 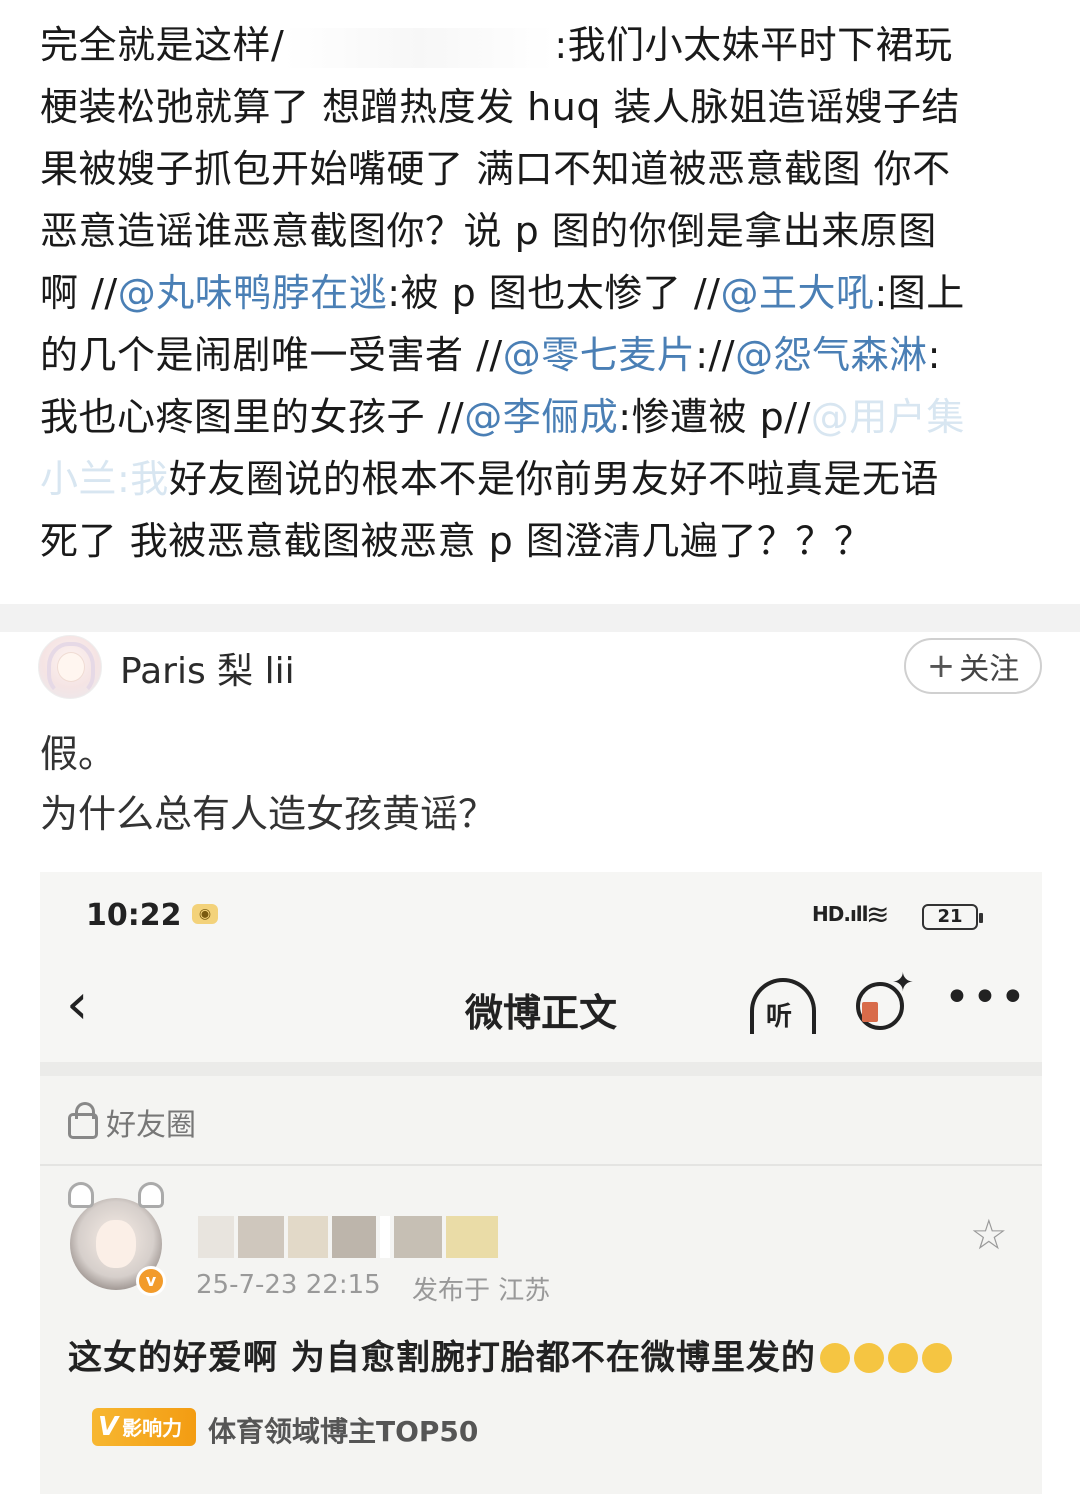 I want to click on nav-bar: ‹ 微博正文 听 ✦ •••, so click(x=541, y=1007).